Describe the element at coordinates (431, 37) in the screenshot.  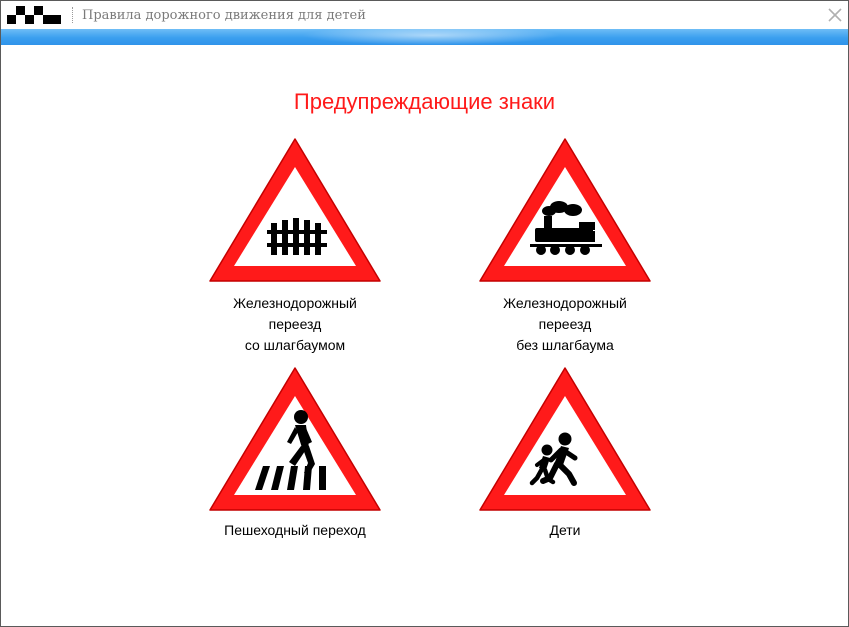
I see `header-accent-glow` at that location.